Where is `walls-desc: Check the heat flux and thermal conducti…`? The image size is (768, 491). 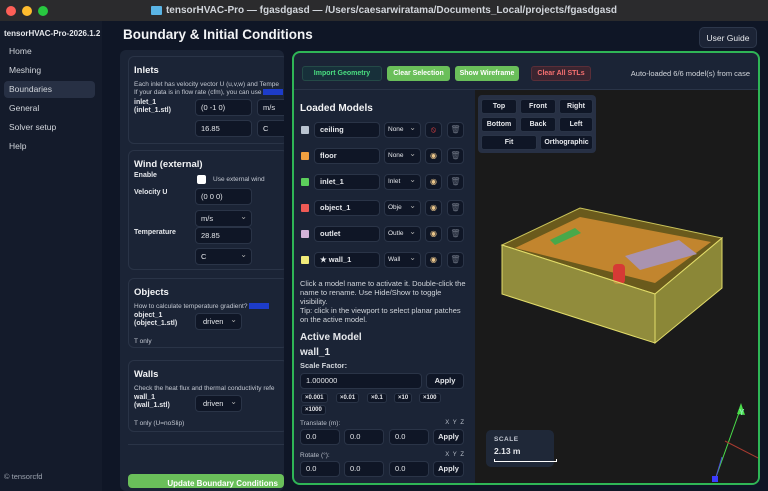
walls-desc: Check the heat flux and thermal conducti… is located at coordinates (204, 388).